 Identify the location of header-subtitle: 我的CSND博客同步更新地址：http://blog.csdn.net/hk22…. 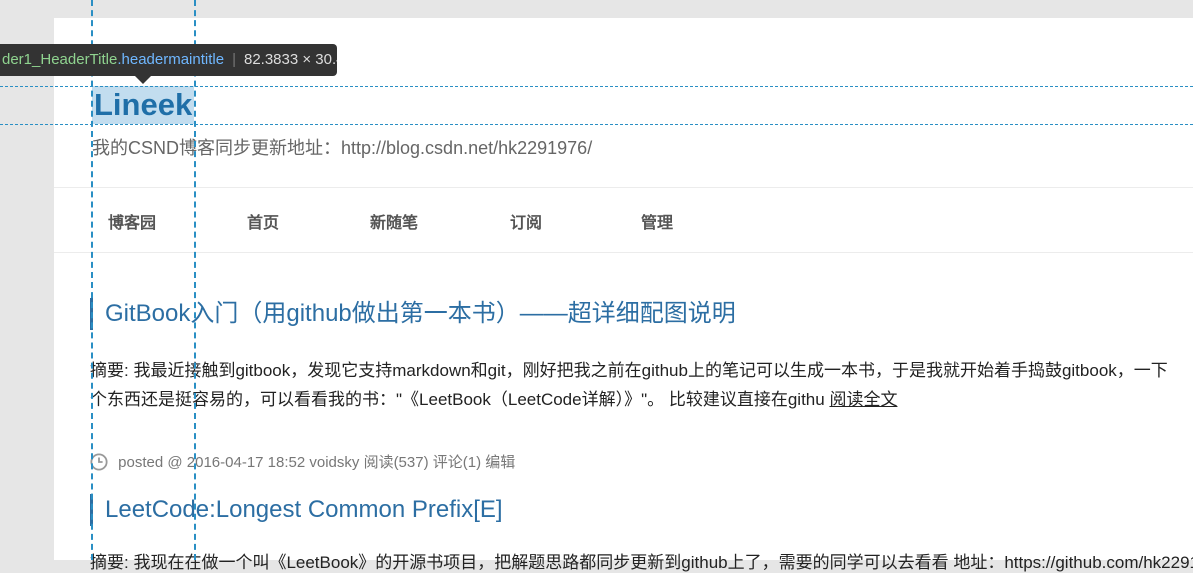
(342, 148).